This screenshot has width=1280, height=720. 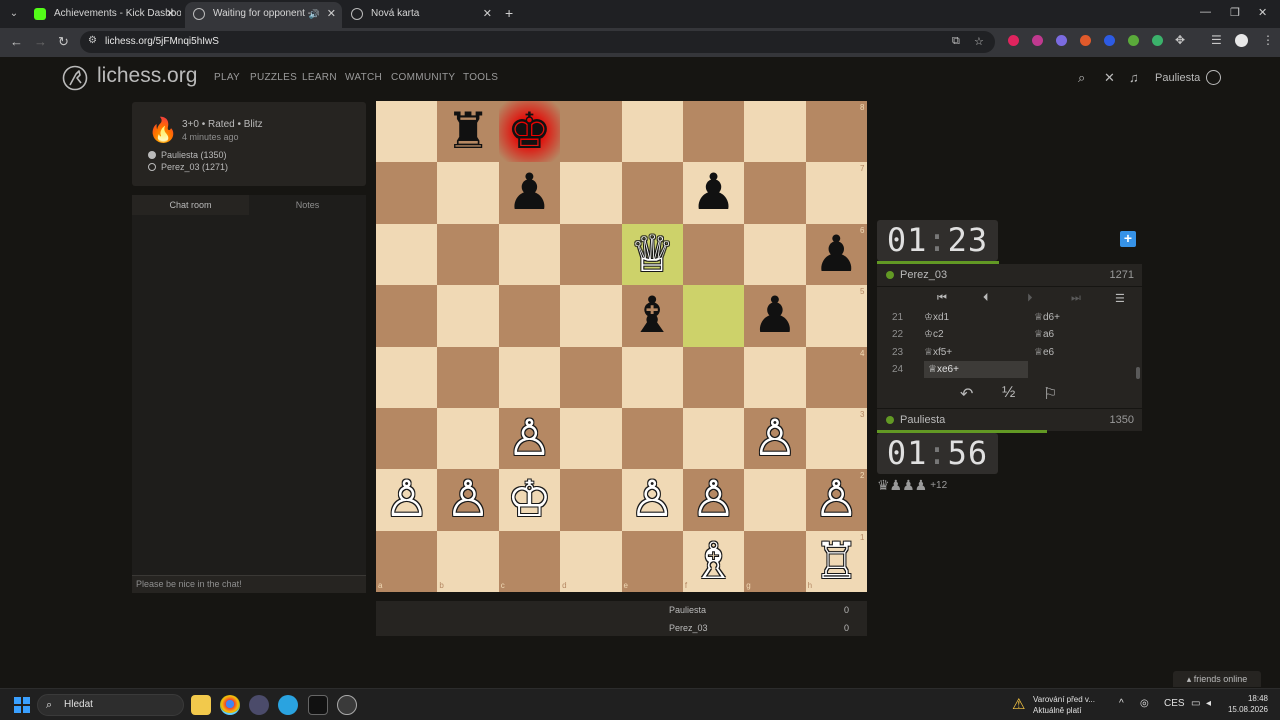 What do you see at coordinates (591, 561) in the screenshot?
I see `square-d1` at bounding box center [591, 561].